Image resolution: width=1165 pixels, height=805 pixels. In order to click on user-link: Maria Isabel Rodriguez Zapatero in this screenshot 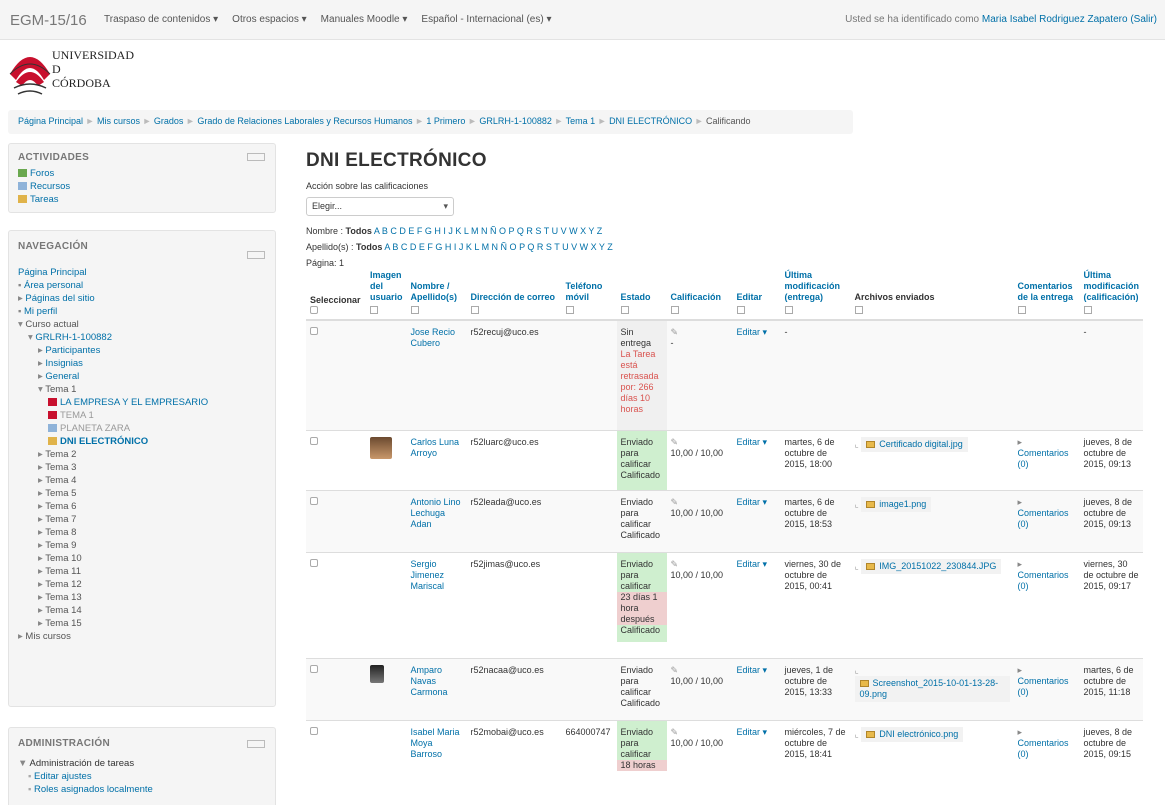, I will do `click(1055, 19)`.